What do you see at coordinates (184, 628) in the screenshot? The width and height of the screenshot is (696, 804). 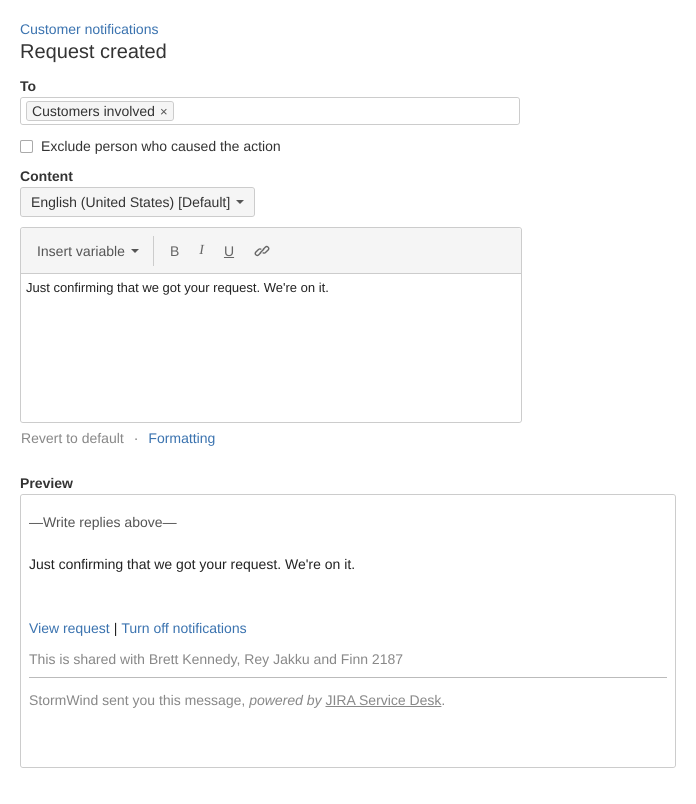 I see `preview-link: Turn off notifications` at bounding box center [184, 628].